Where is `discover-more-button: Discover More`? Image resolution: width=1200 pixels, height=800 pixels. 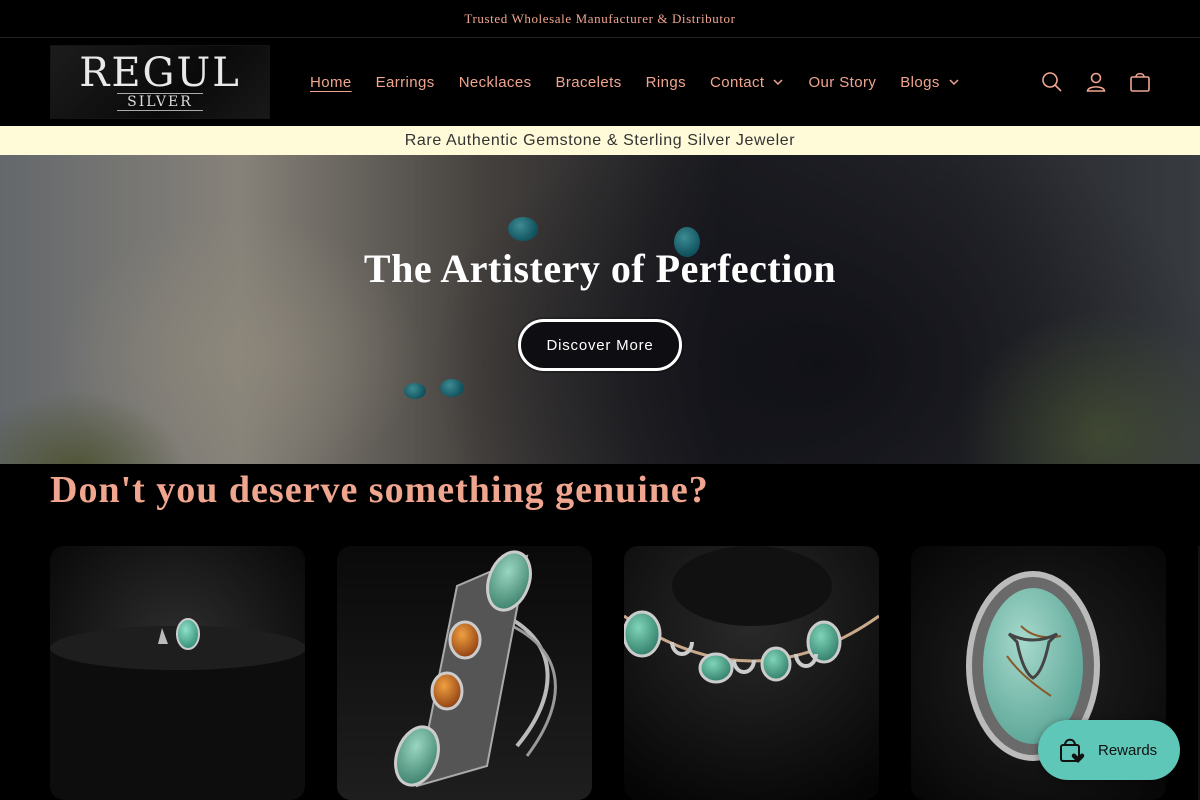 discover-more-button: Discover More is located at coordinates (600, 345).